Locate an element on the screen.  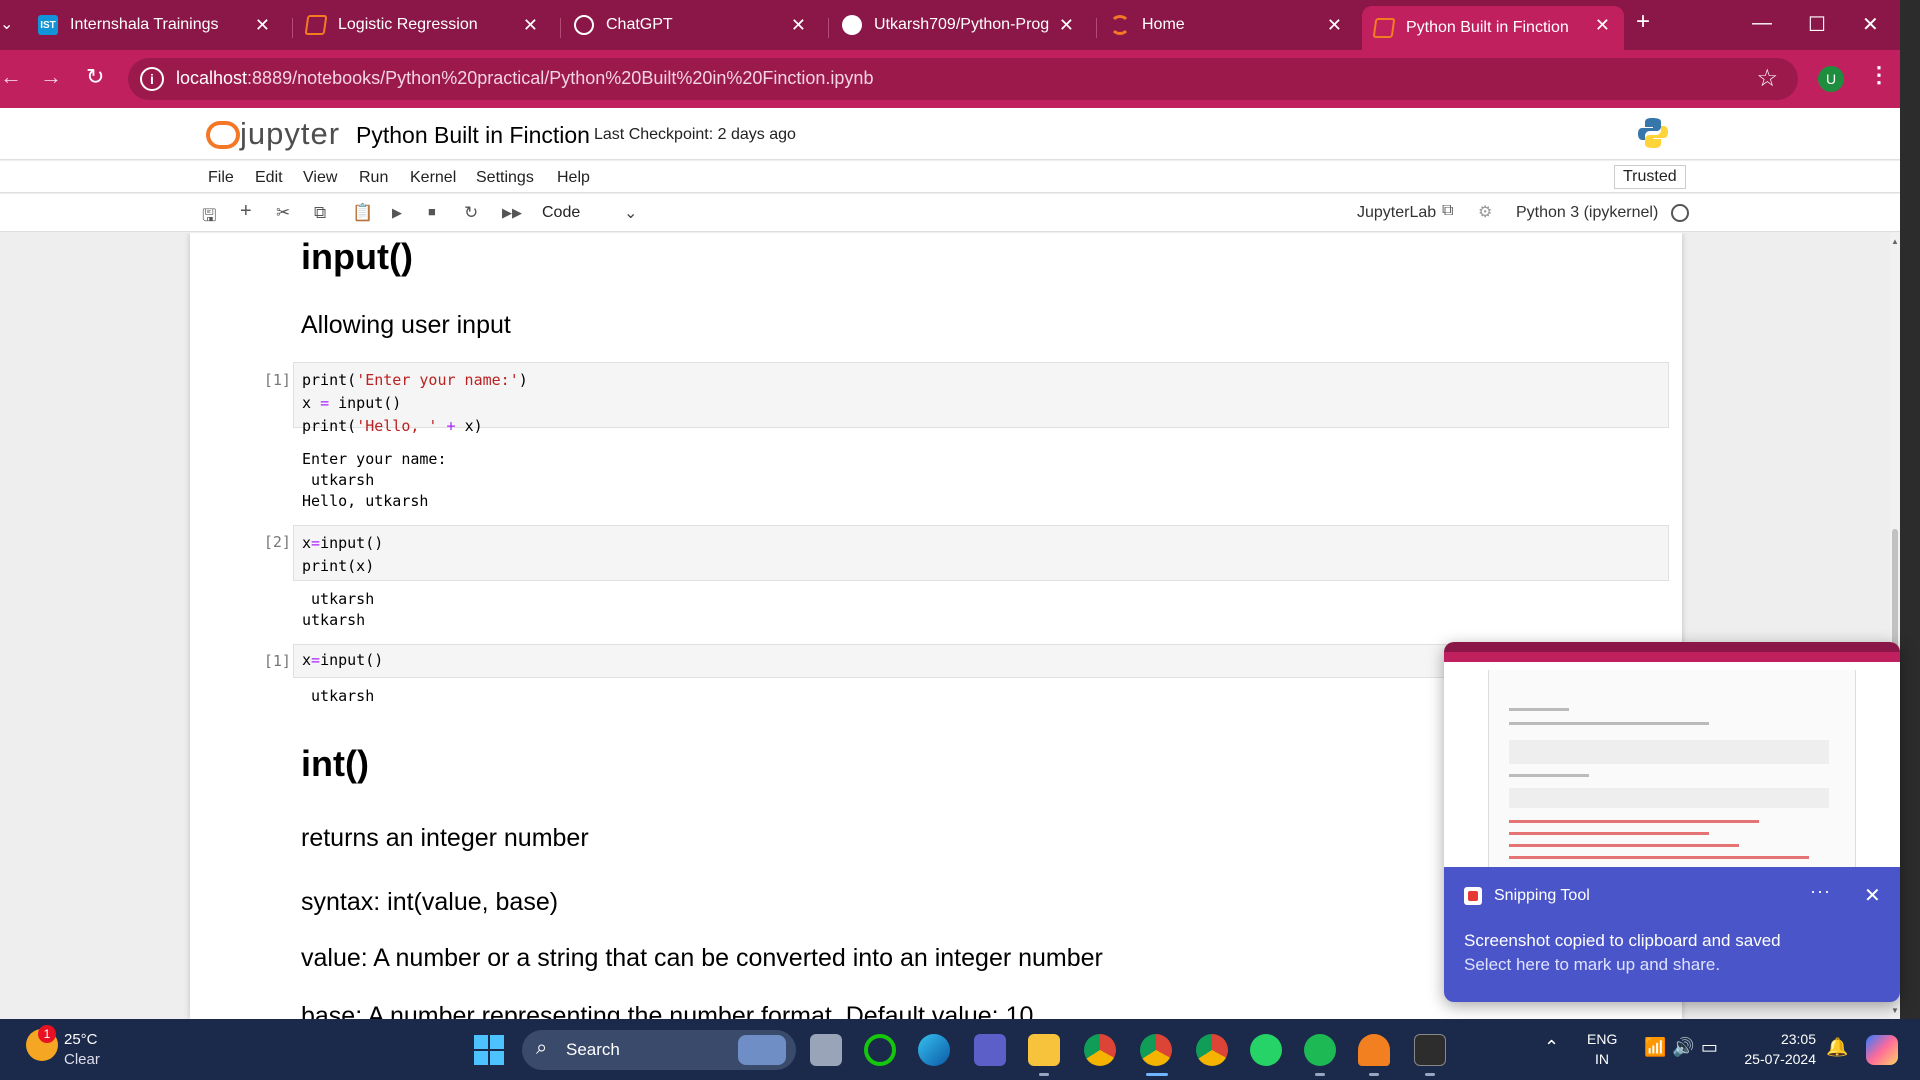
chevron-down-icon: ⌄ is located at coordinates (630, 213).